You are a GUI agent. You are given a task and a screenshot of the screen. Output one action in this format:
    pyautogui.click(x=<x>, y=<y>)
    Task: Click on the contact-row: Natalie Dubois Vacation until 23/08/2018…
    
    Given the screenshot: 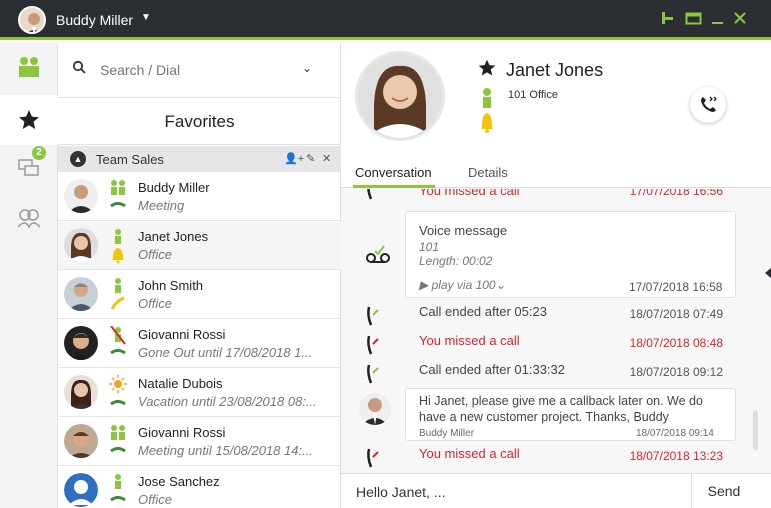 What is the action you would take?
    pyautogui.click(x=199, y=393)
    